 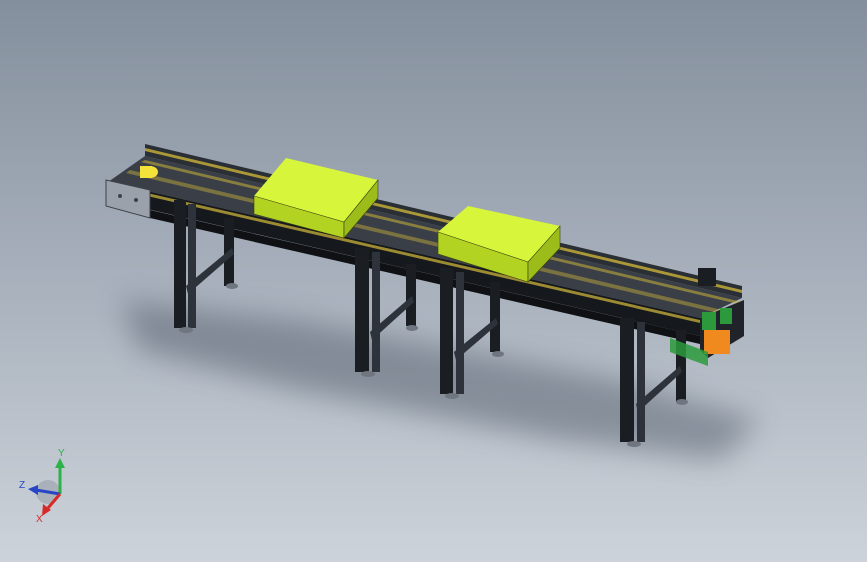 I want to click on axis-triad: Y Z X, so click(x=48, y=486).